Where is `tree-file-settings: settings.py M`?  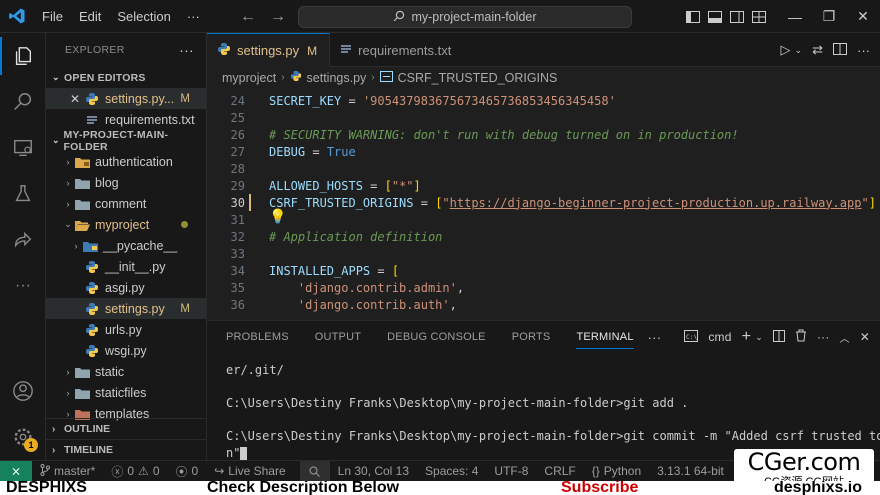 tree-file-settings: settings.py M is located at coordinates (126, 308).